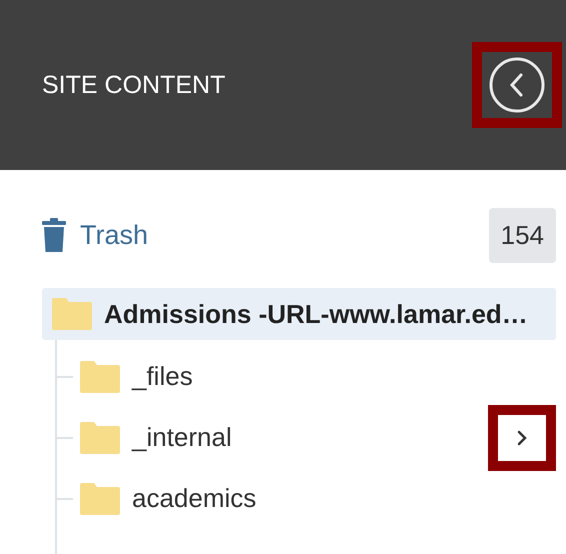 The width and height of the screenshot is (566, 554). What do you see at coordinates (522, 235) in the screenshot?
I see `count-badge: 154` at bounding box center [522, 235].